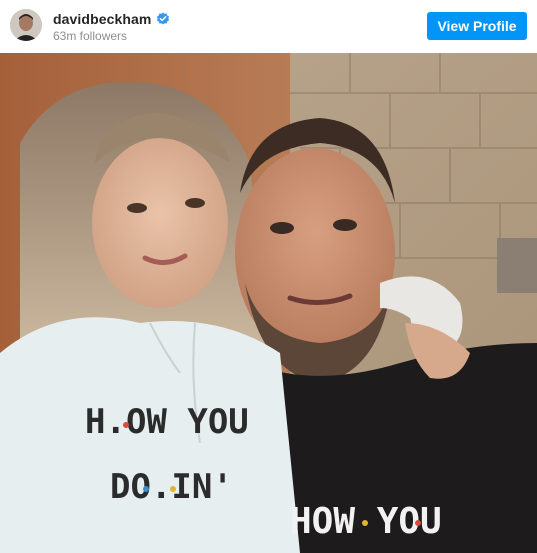 The height and width of the screenshot is (553, 537). What do you see at coordinates (517, 265) in the screenshot?
I see `wall-plate` at bounding box center [517, 265].